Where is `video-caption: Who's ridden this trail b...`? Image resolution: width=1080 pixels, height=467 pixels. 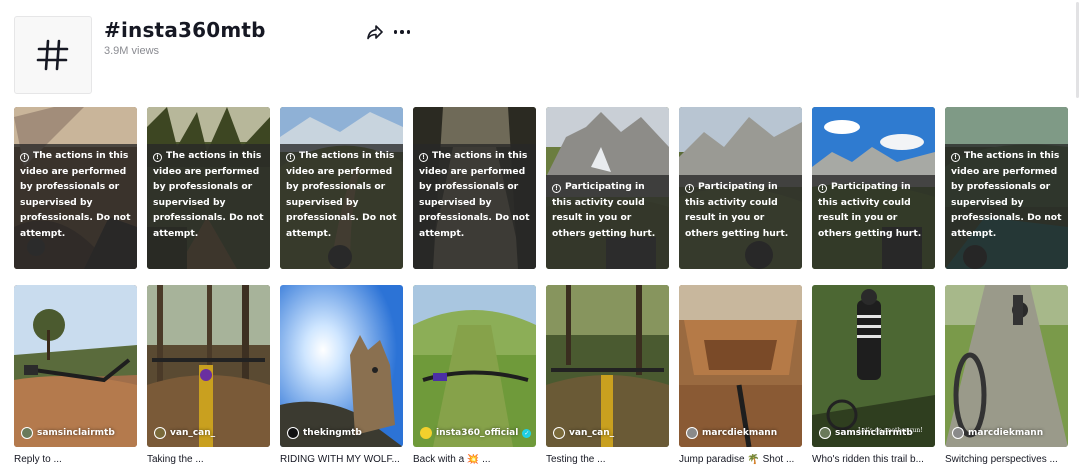 video-caption: Who's ridden this trail b... is located at coordinates (873, 460).